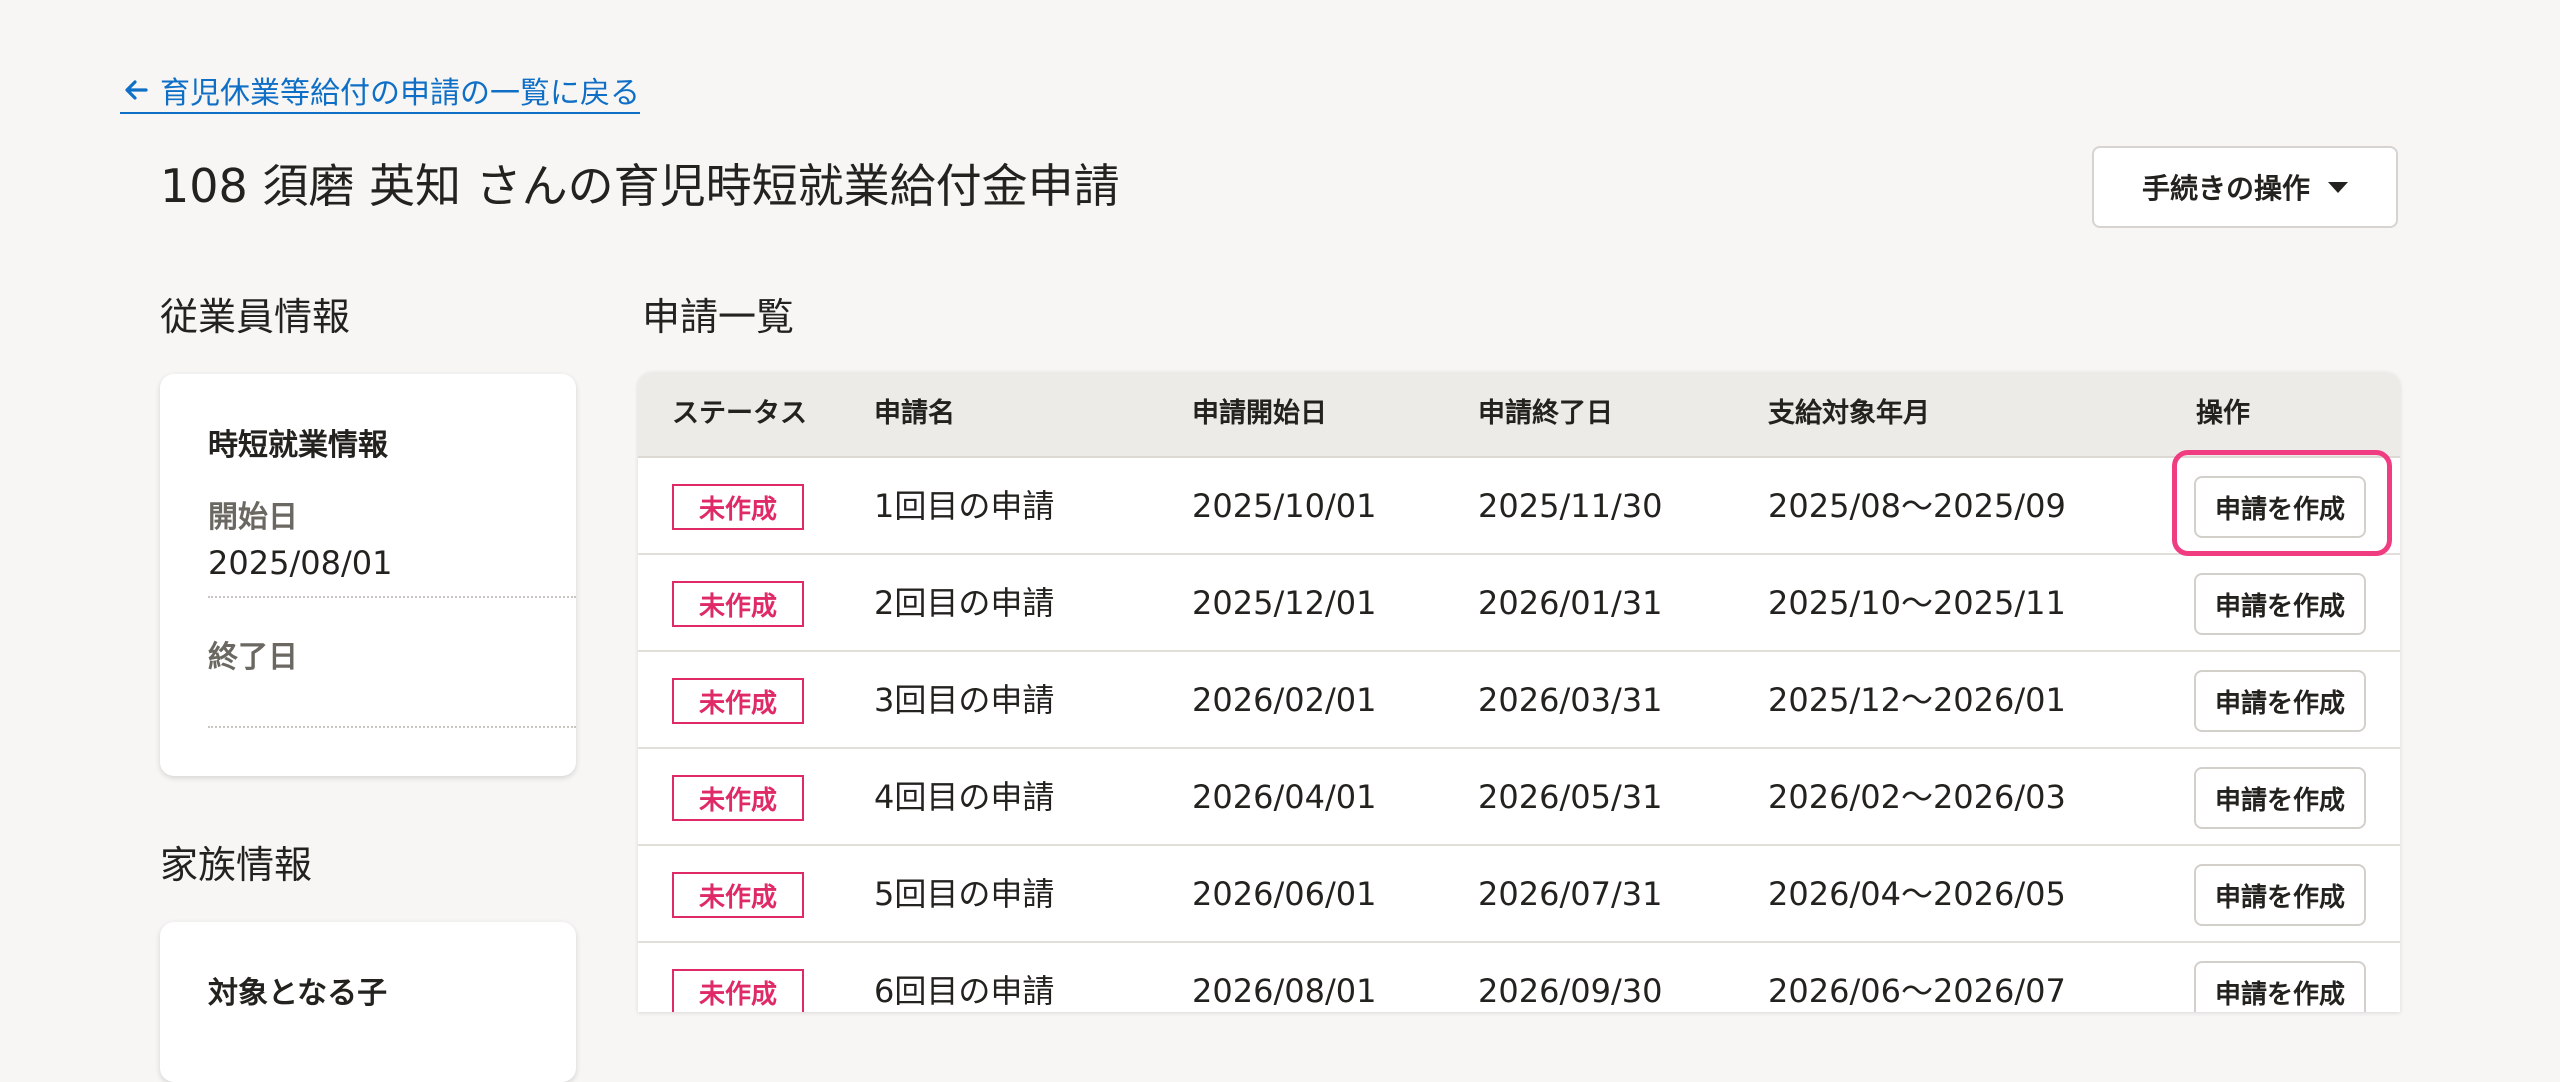  I want to click on application-name: 2回目の申請, so click(964, 603).